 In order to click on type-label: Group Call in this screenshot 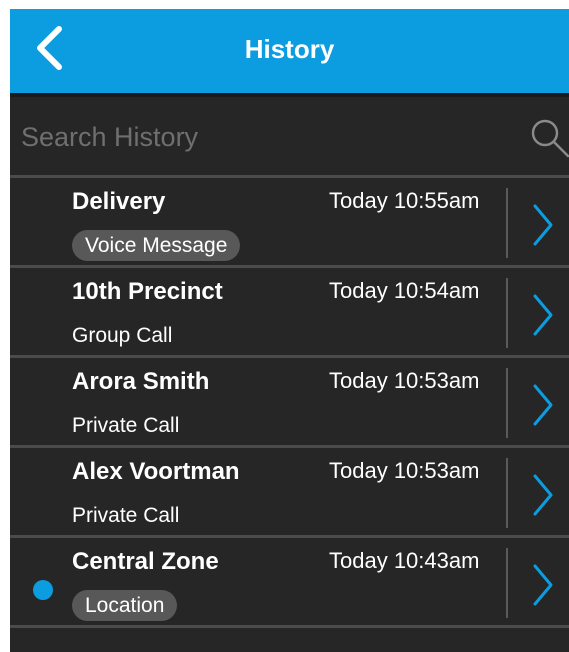, I will do `click(122, 335)`.